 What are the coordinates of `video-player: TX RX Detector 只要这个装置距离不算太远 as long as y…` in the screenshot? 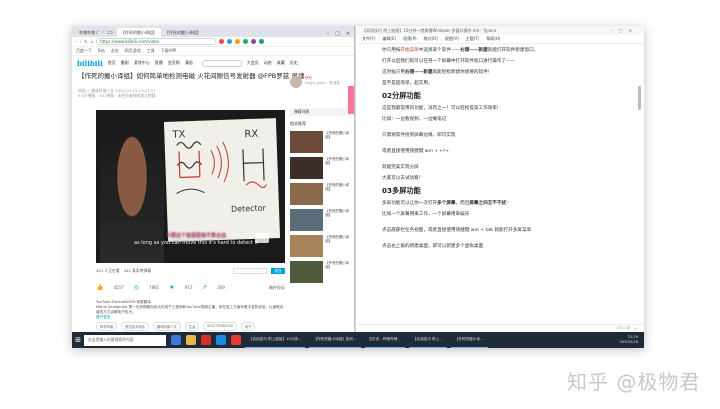 It's located at (190, 186).